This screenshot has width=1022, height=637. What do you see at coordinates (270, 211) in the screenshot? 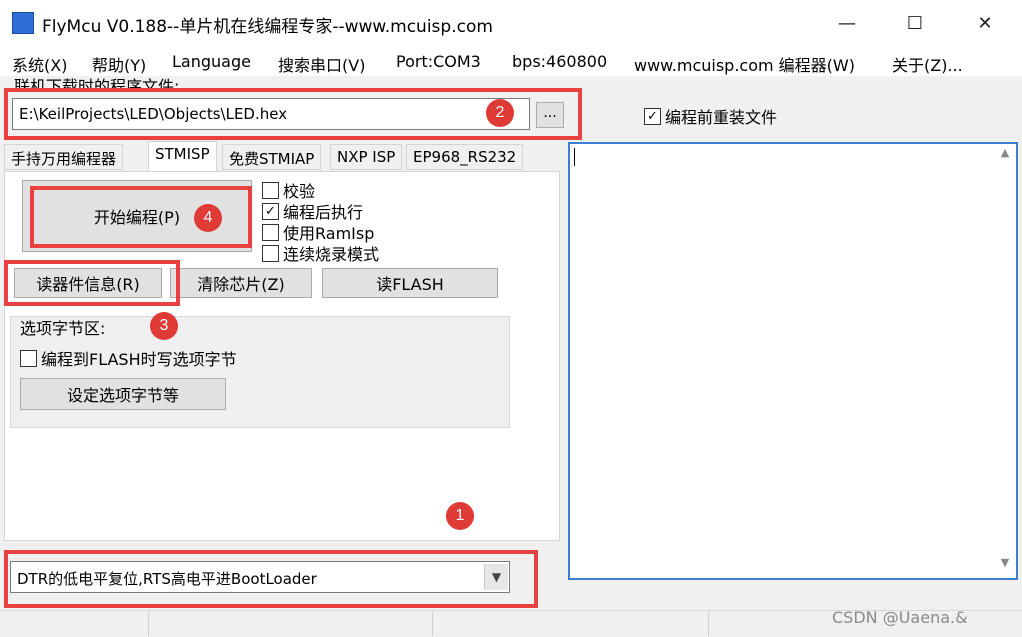
I see `run-after-check-icon: ✓` at bounding box center [270, 211].